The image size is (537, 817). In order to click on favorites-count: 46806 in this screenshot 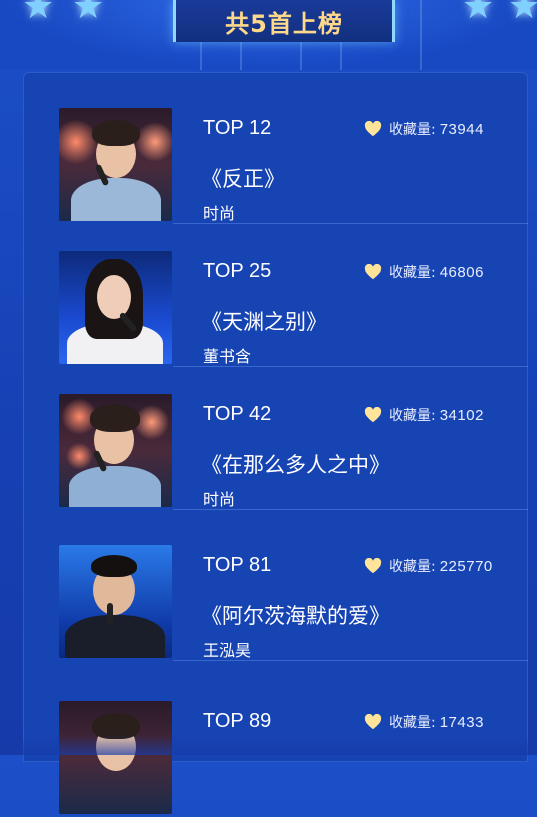, I will do `click(461, 272)`.